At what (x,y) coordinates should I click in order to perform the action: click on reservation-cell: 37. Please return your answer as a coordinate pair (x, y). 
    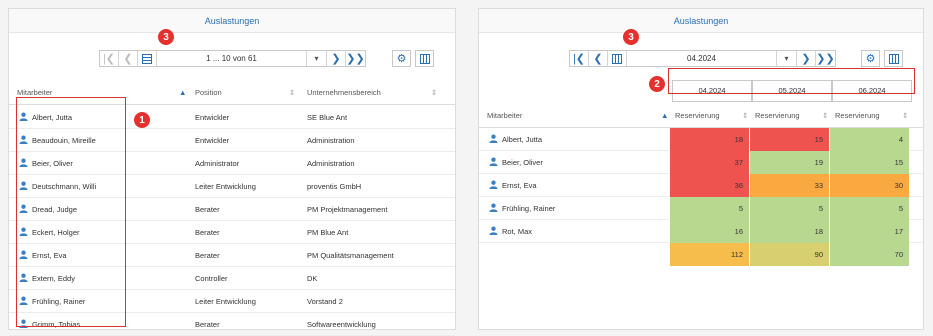
    Looking at the image, I should click on (709, 162).